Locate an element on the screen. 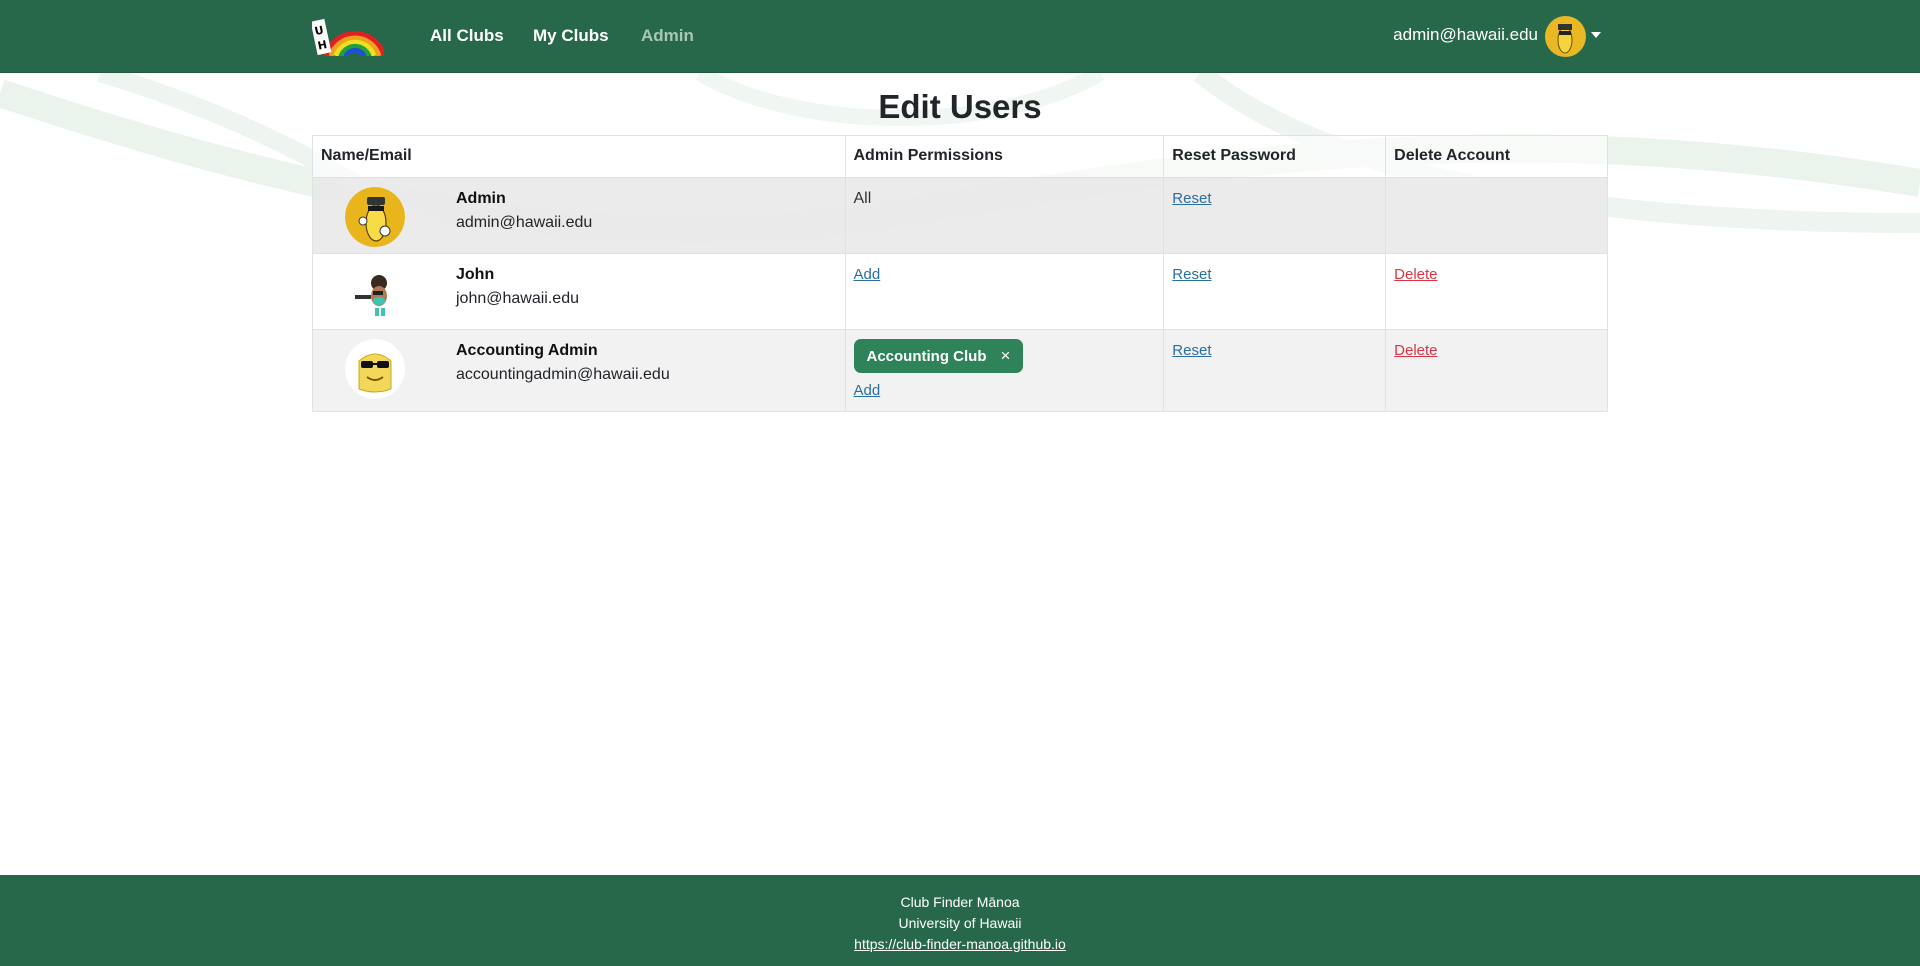 This screenshot has width=1920, height=966. permission-text: All is located at coordinates (862, 198).